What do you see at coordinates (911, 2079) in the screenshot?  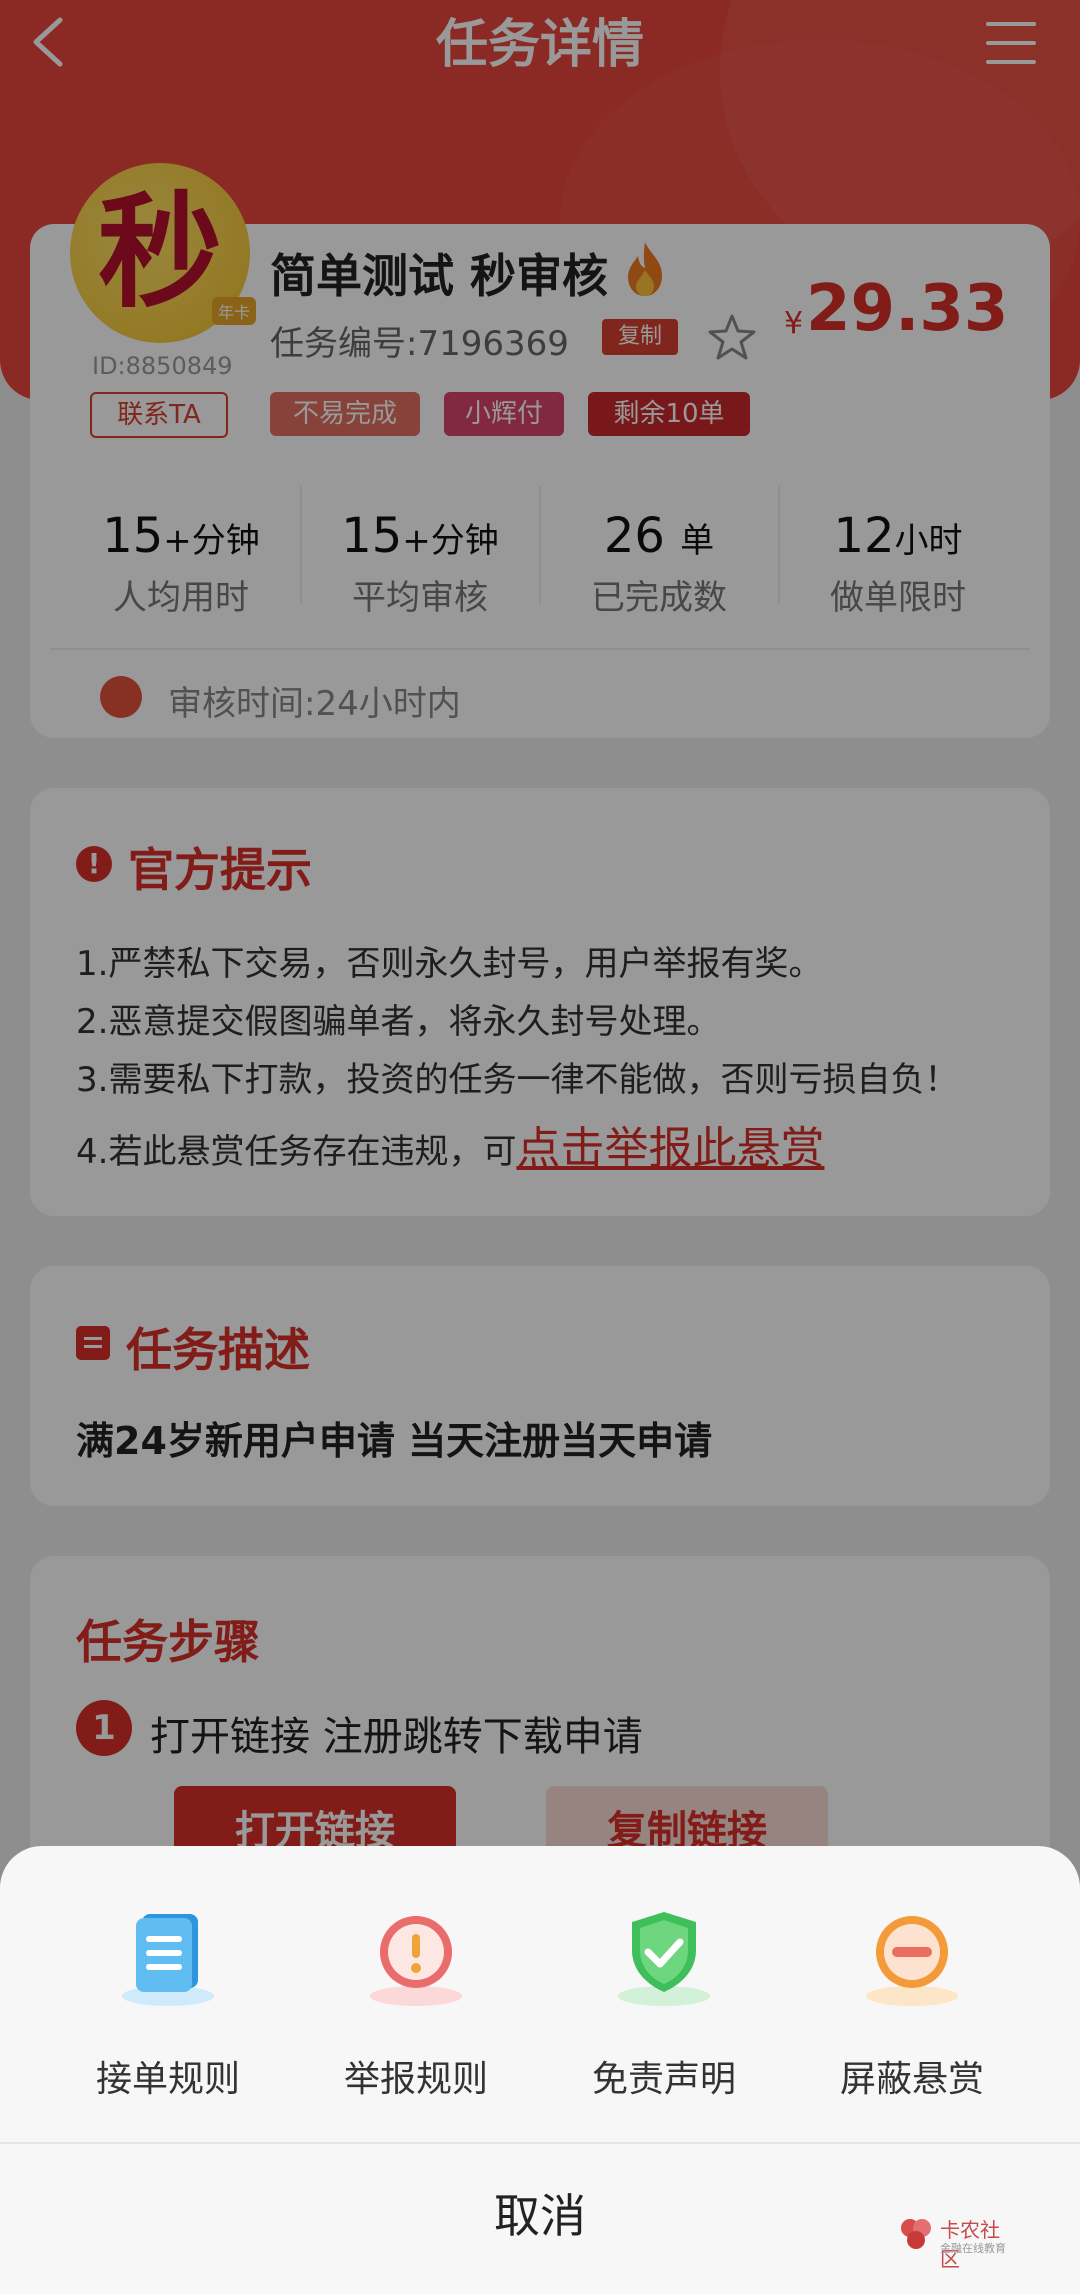 I see `action-label: 屏蔽悬赏` at bounding box center [911, 2079].